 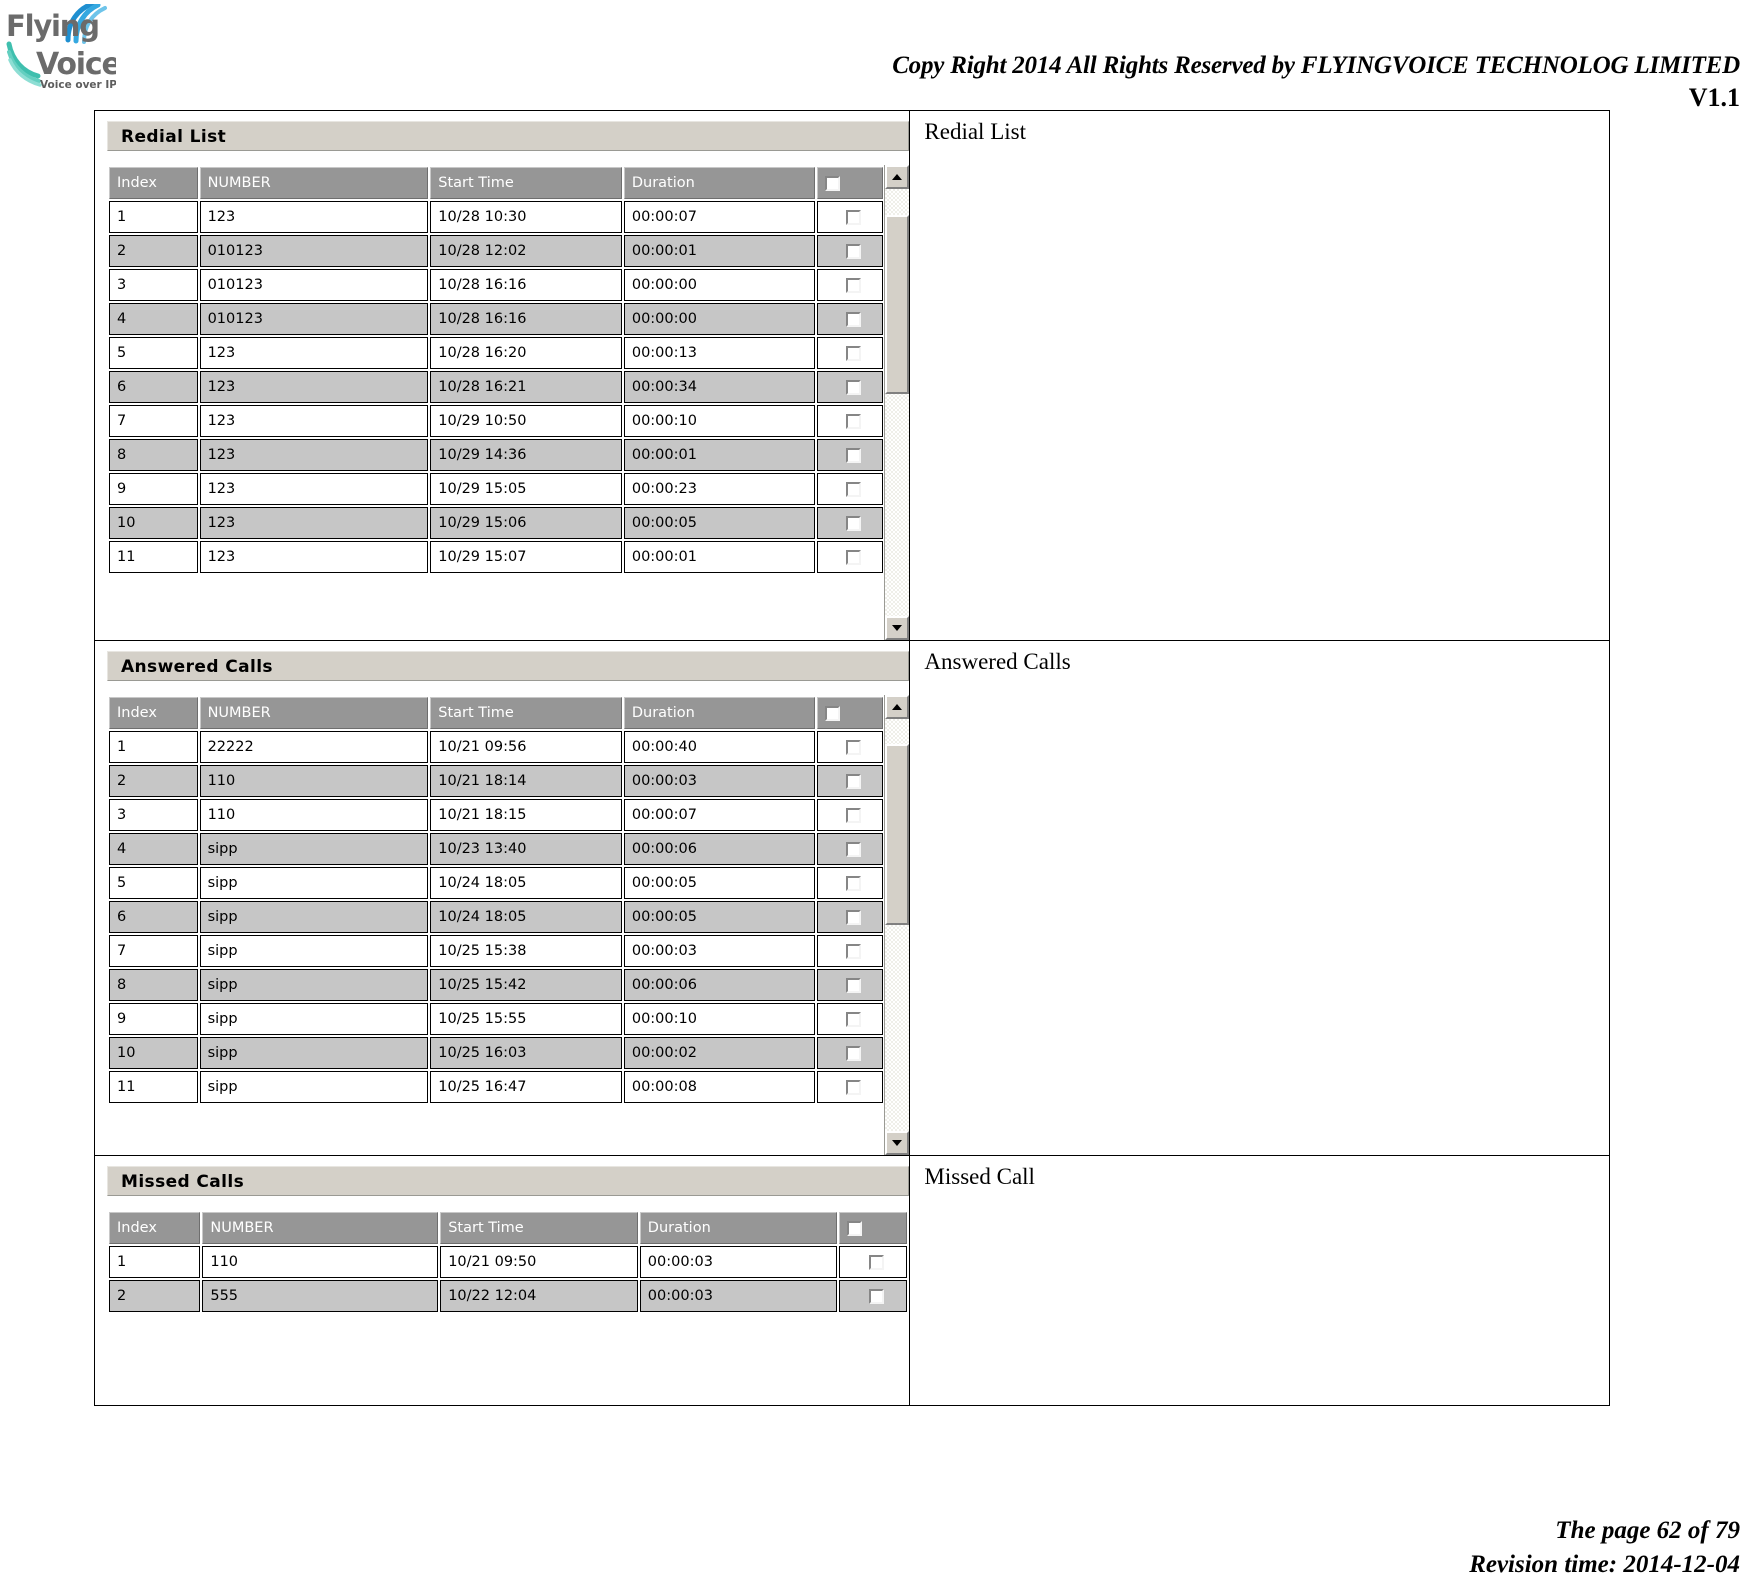 I want to click on cell-number: 123, so click(x=314, y=557).